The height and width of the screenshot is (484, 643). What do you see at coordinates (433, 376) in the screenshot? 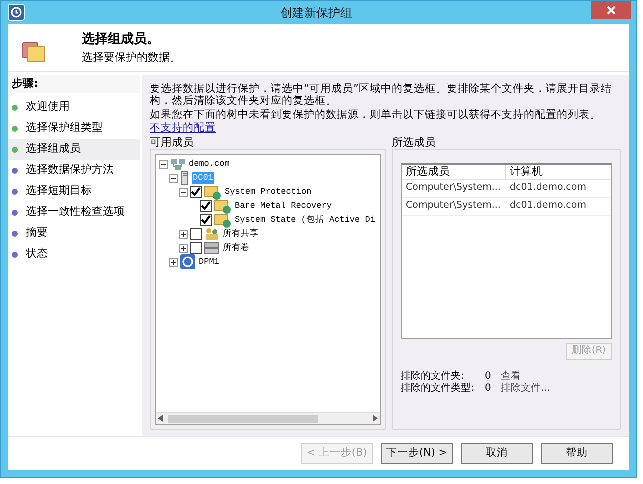
I see `stat-label: 排除的文件夹:` at bounding box center [433, 376].